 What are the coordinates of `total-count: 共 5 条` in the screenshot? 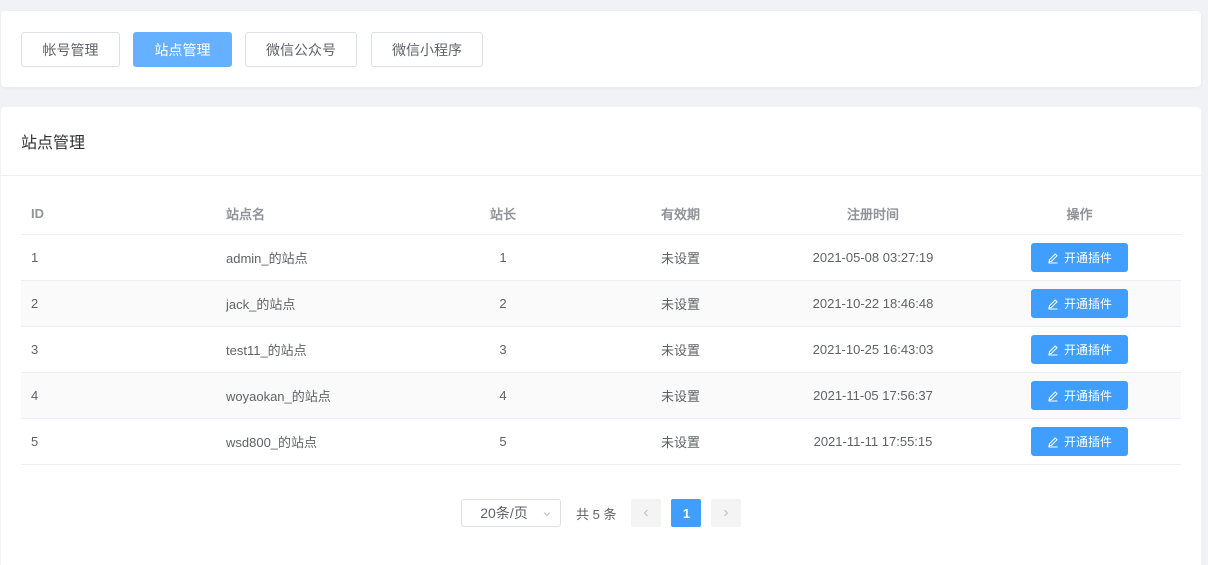 It's located at (596, 514).